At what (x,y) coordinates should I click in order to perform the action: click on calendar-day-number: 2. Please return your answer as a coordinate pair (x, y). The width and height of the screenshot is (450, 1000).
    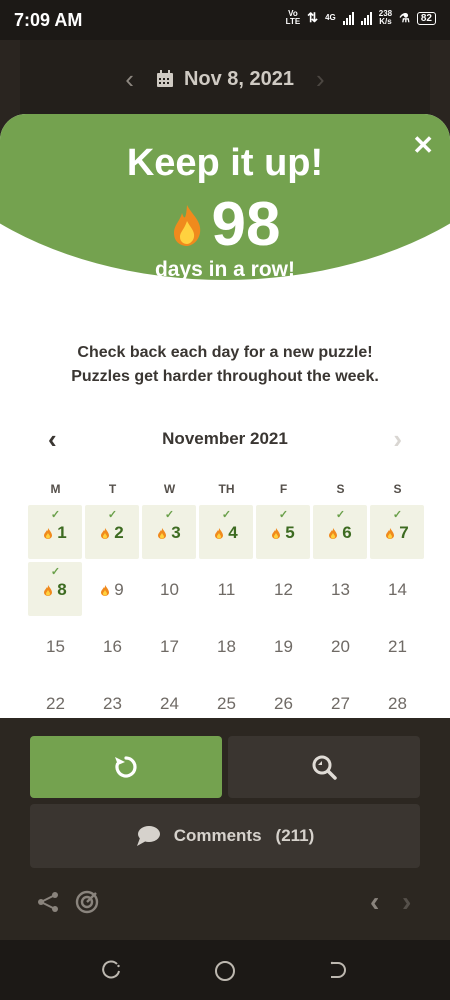
    Looking at the image, I should click on (119, 532).